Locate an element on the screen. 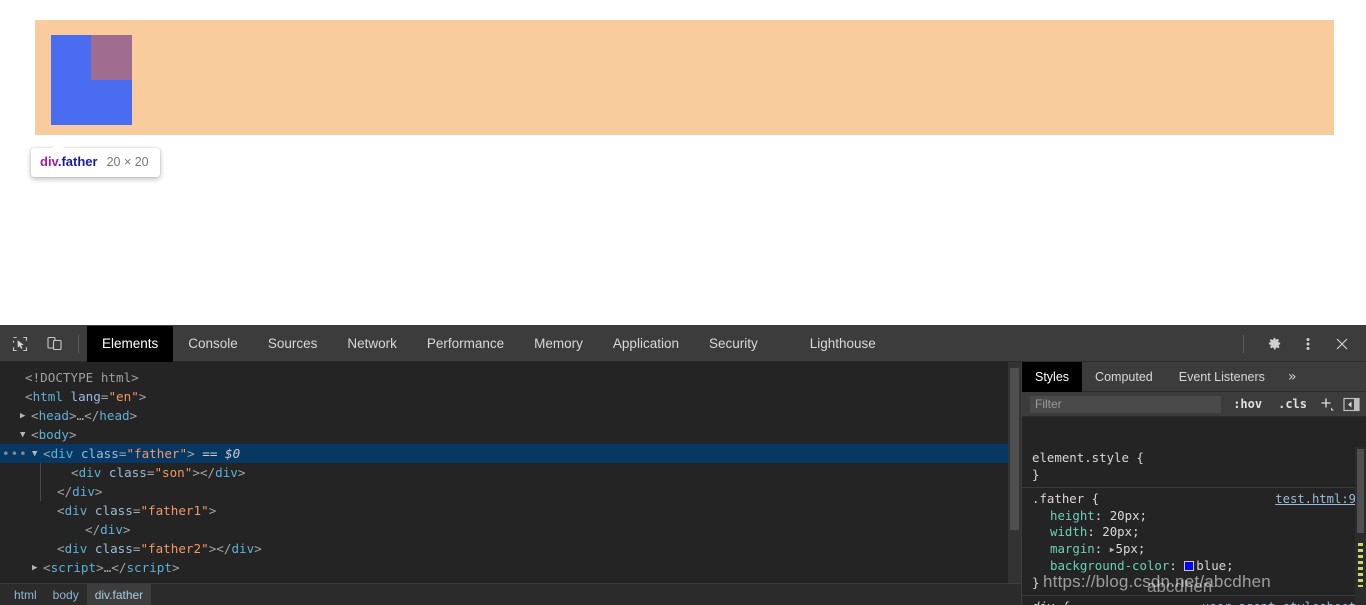  cls-toggle-button: .cls is located at coordinates (1292, 404).